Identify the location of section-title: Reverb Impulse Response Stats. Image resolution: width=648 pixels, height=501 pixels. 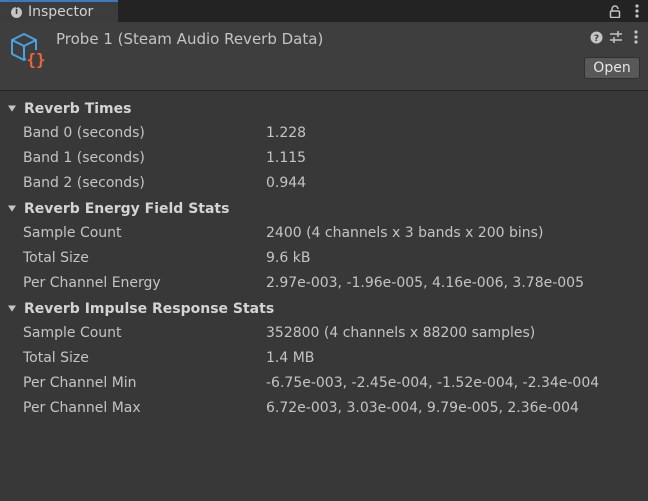
(149, 308).